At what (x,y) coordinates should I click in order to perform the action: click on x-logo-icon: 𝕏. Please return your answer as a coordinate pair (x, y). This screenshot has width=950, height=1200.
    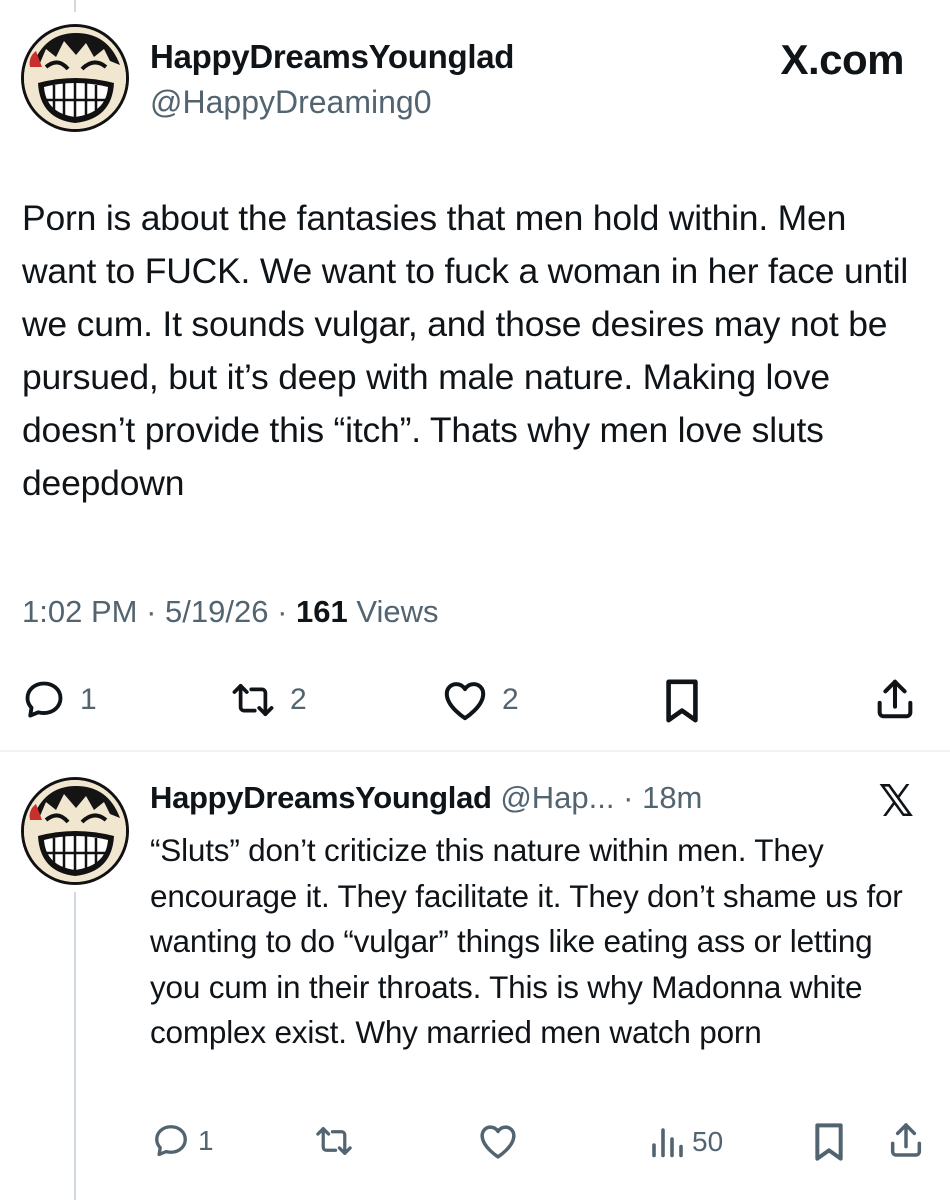
    Looking at the image, I should click on (896, 801).